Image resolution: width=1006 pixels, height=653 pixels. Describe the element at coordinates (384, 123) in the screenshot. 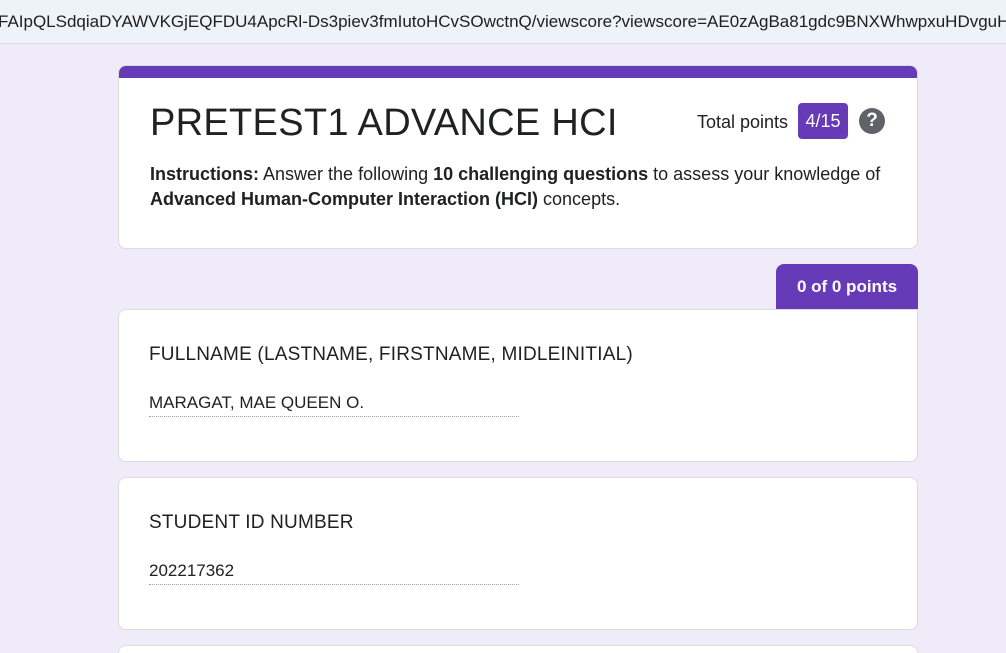

I see `form-title: PRETEST1 ADVANCE HCI` at that location.